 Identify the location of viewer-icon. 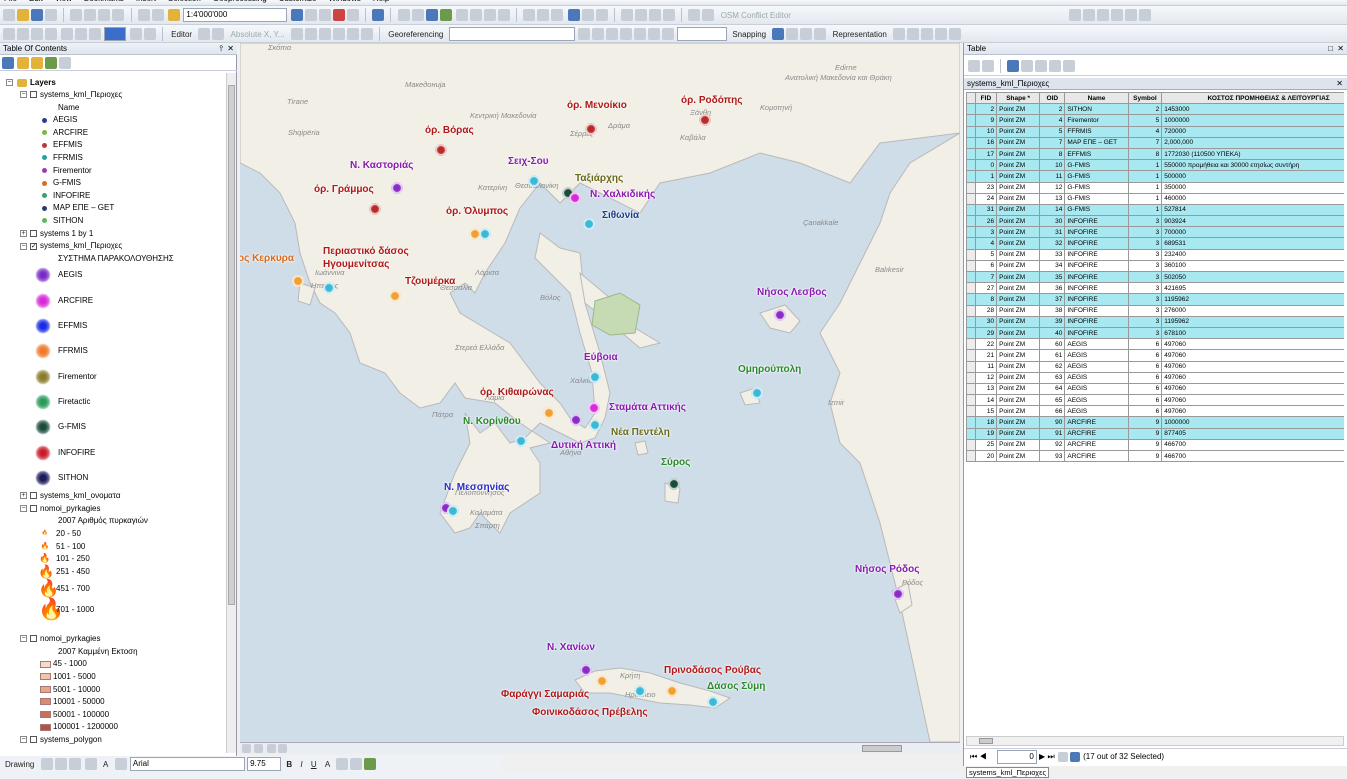
(708, 15).